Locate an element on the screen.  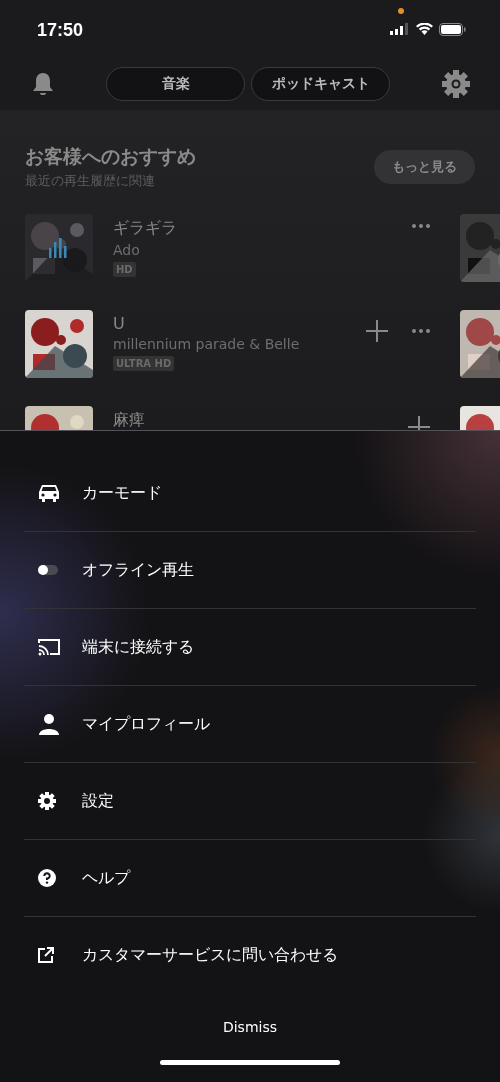
signal-icon is located at coordinates (400, 29).